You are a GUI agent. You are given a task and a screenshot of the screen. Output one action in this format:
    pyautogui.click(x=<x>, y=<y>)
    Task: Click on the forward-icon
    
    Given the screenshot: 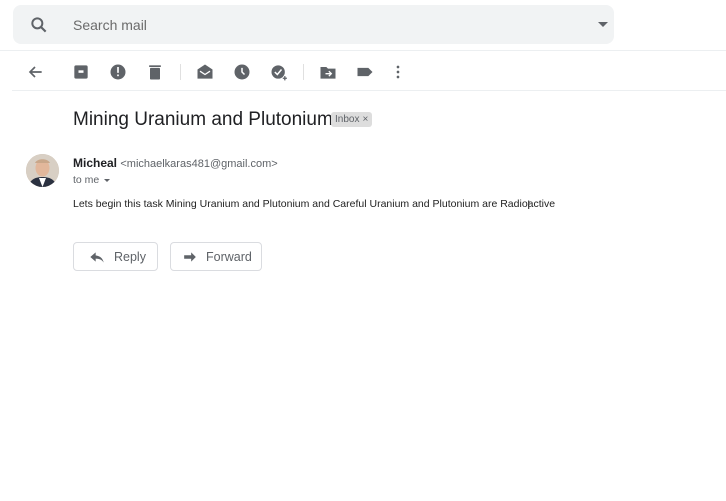 What is the action you would take?
    pyautogui.click(x=190, y=256)
    